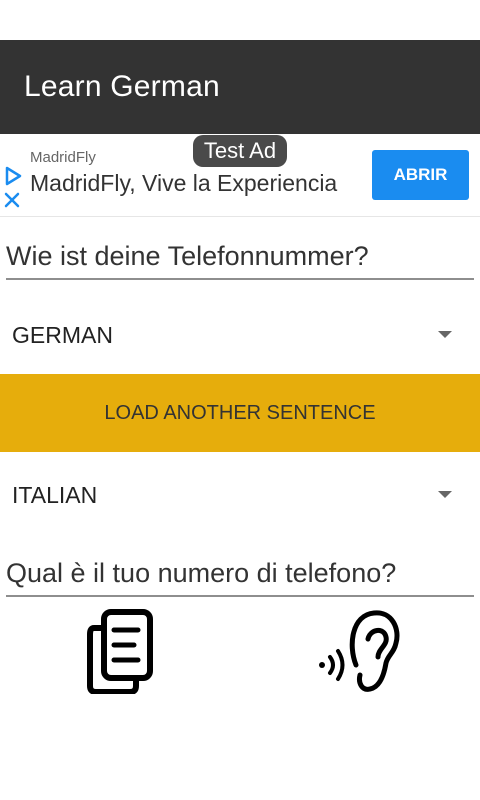  I want to click on adchoices-play-icon, so click(13, 176).